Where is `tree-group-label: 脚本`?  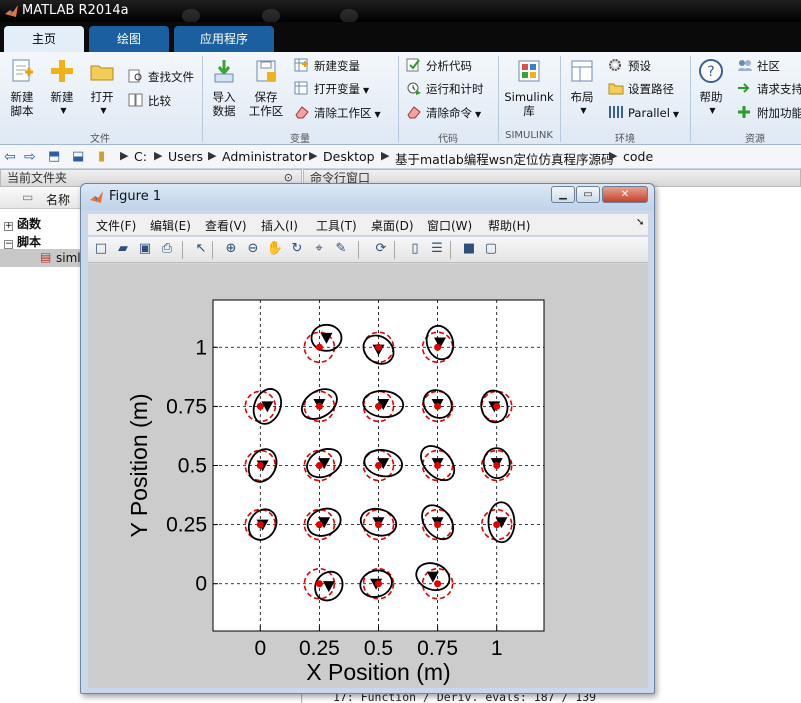 tree-group-label: 脚本 is located at coordinates (29, 242).